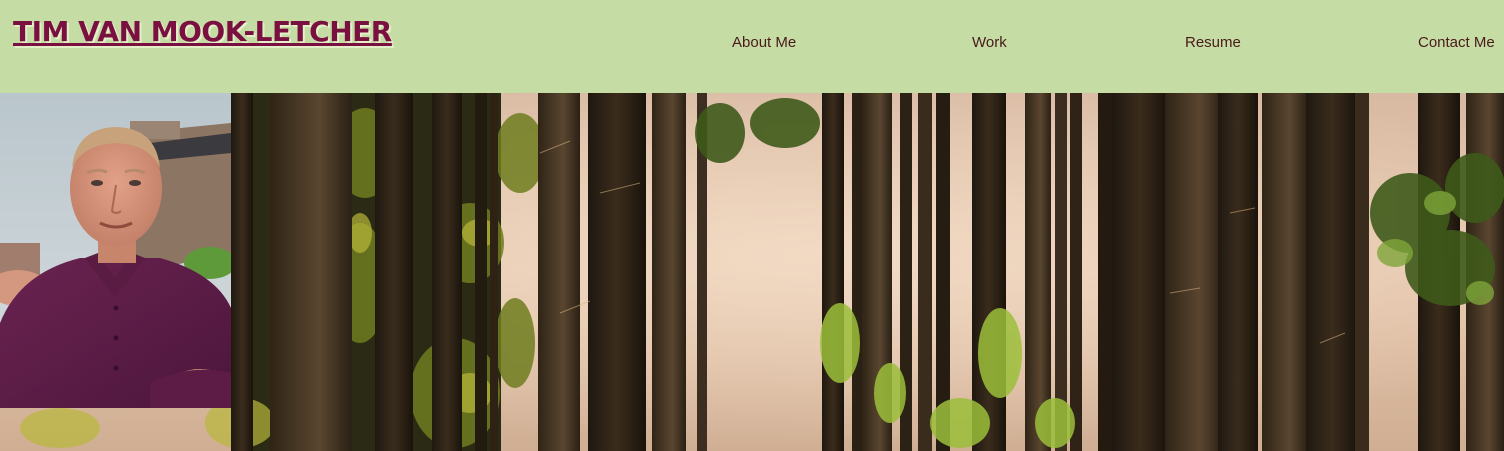  Describe the element at coordinates (764, 43) in the screenshot. I see `nav-link-about: About Me` at that location.